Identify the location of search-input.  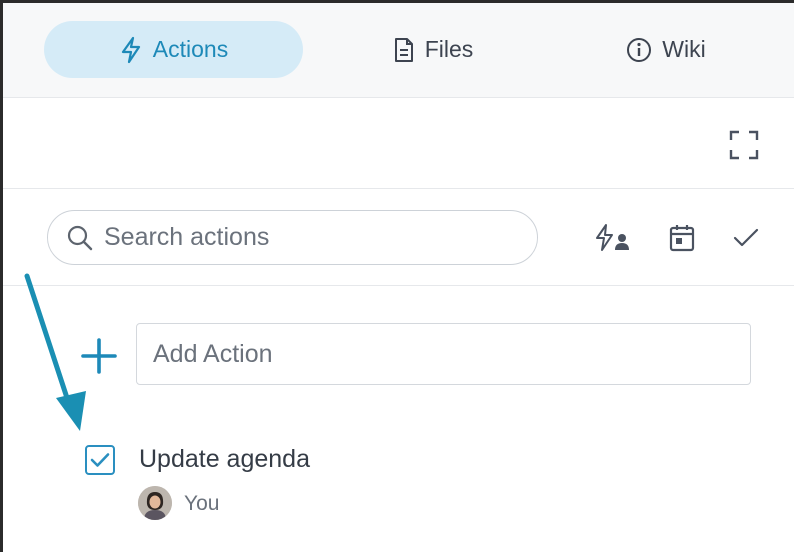
(320, 237).